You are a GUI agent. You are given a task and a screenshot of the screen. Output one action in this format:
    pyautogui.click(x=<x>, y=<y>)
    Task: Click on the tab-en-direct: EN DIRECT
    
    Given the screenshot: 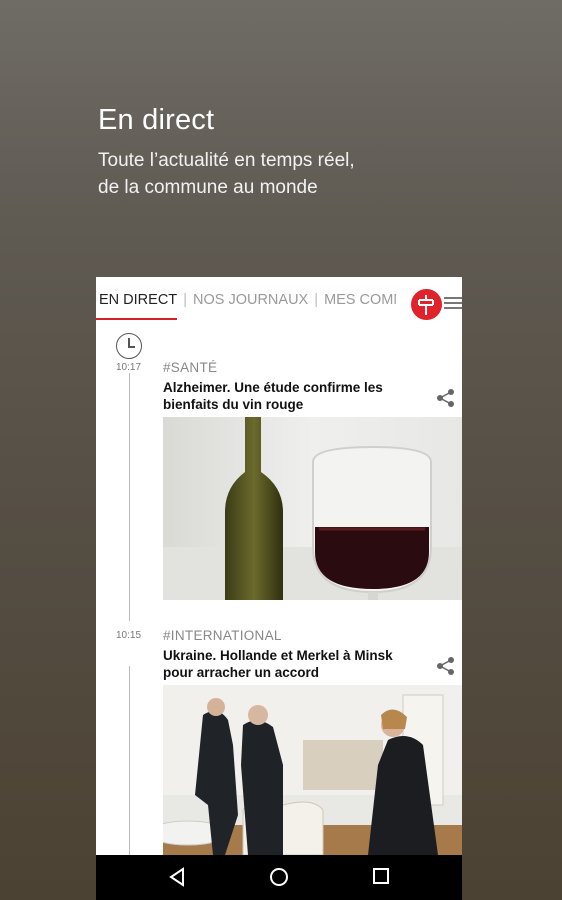 What is the action you would take?
    pyautogui.click(x=138, y=300)
    